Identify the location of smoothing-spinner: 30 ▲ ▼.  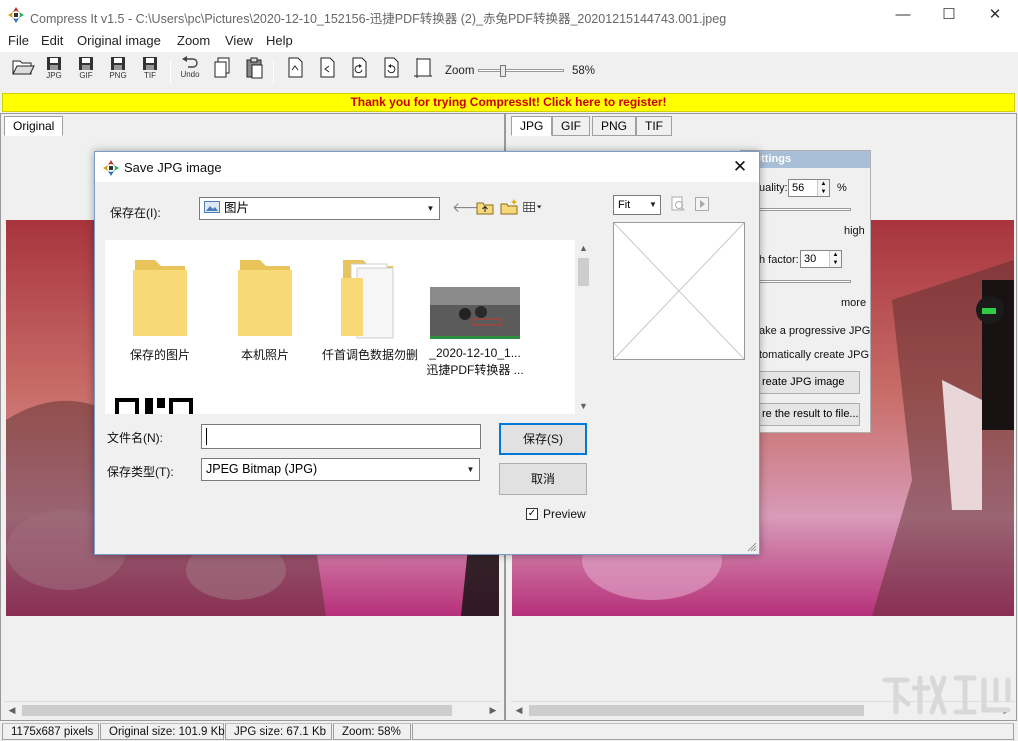
(821, 259).